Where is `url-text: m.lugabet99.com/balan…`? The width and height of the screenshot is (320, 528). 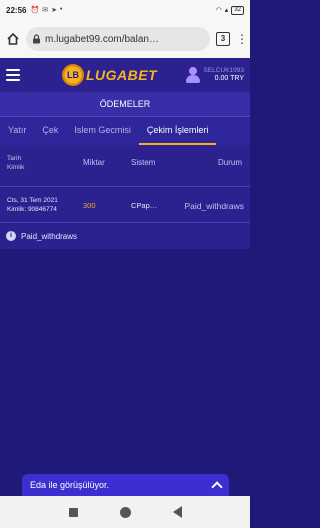 url-text: m.lugabet99.com/balan… is located at coordinates (102, 39).